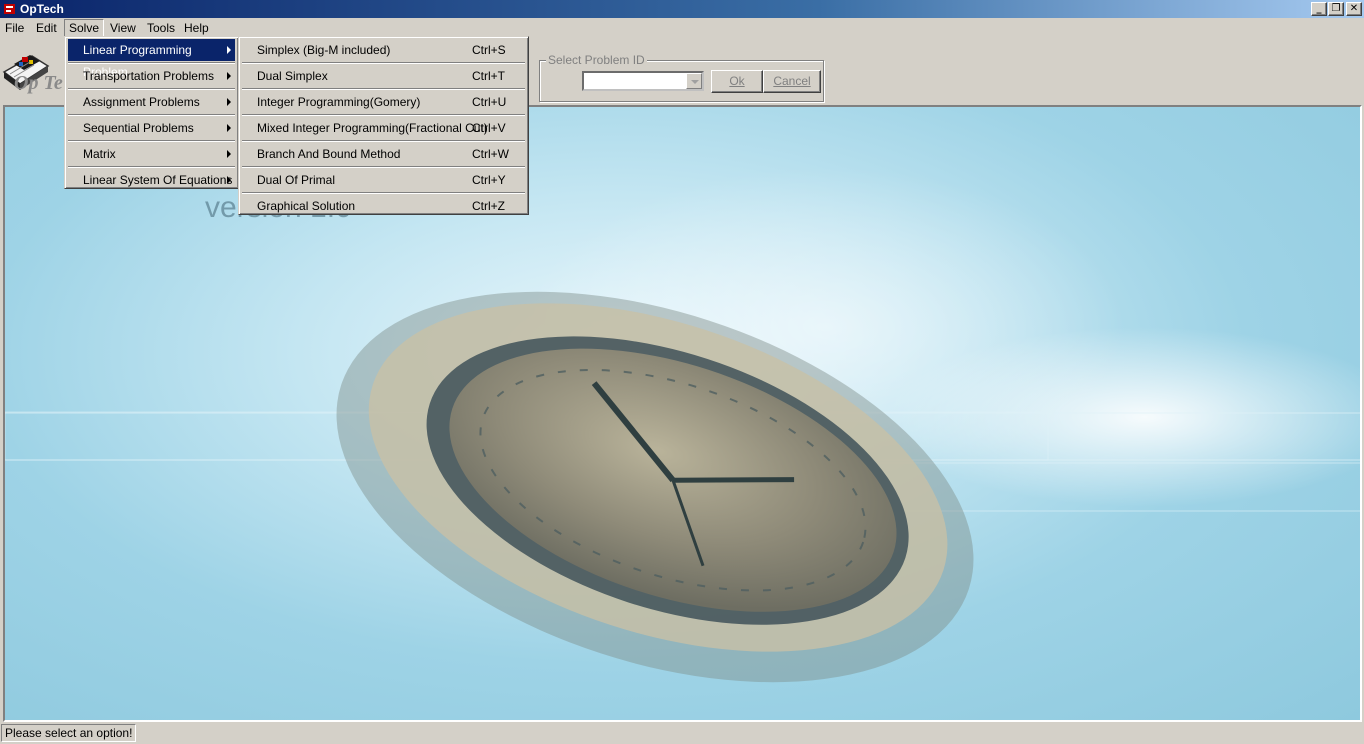 The width and height of the screenshot is (1364, 744). What do you see at coordinates (1354, 9) in the screenshot?
I see `close-button: ✕` at bounding box center [1354, 9].